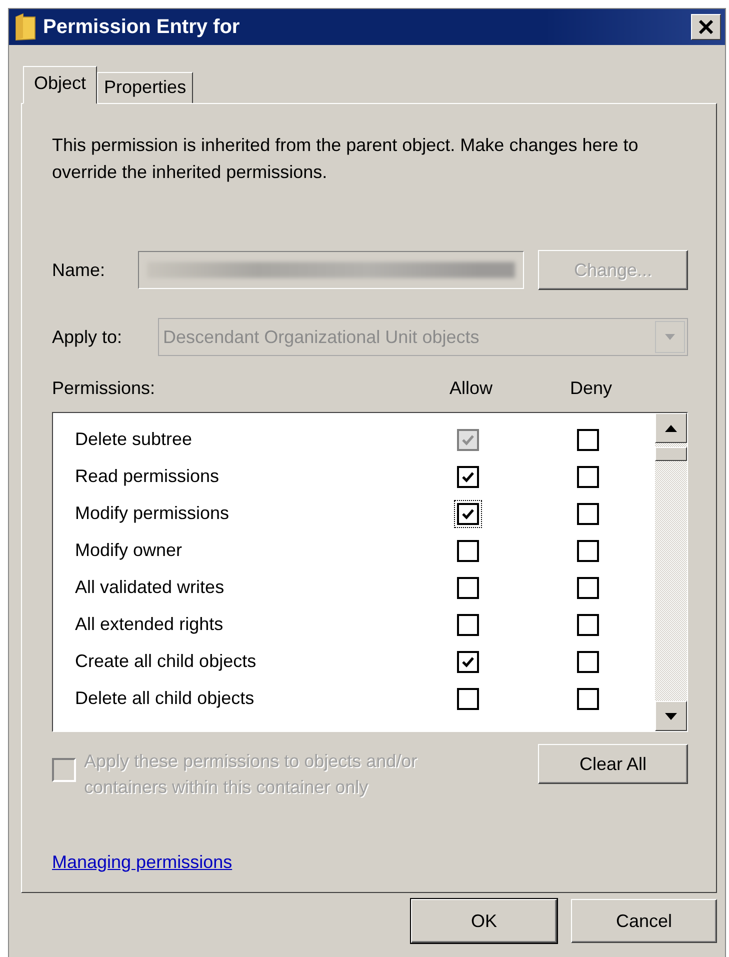 The image size is (729, 957). What do you see at coordinates (613, 764) in the screenshot?
I see `clear-all-button: Clear All` at bounding box center [613, 764].